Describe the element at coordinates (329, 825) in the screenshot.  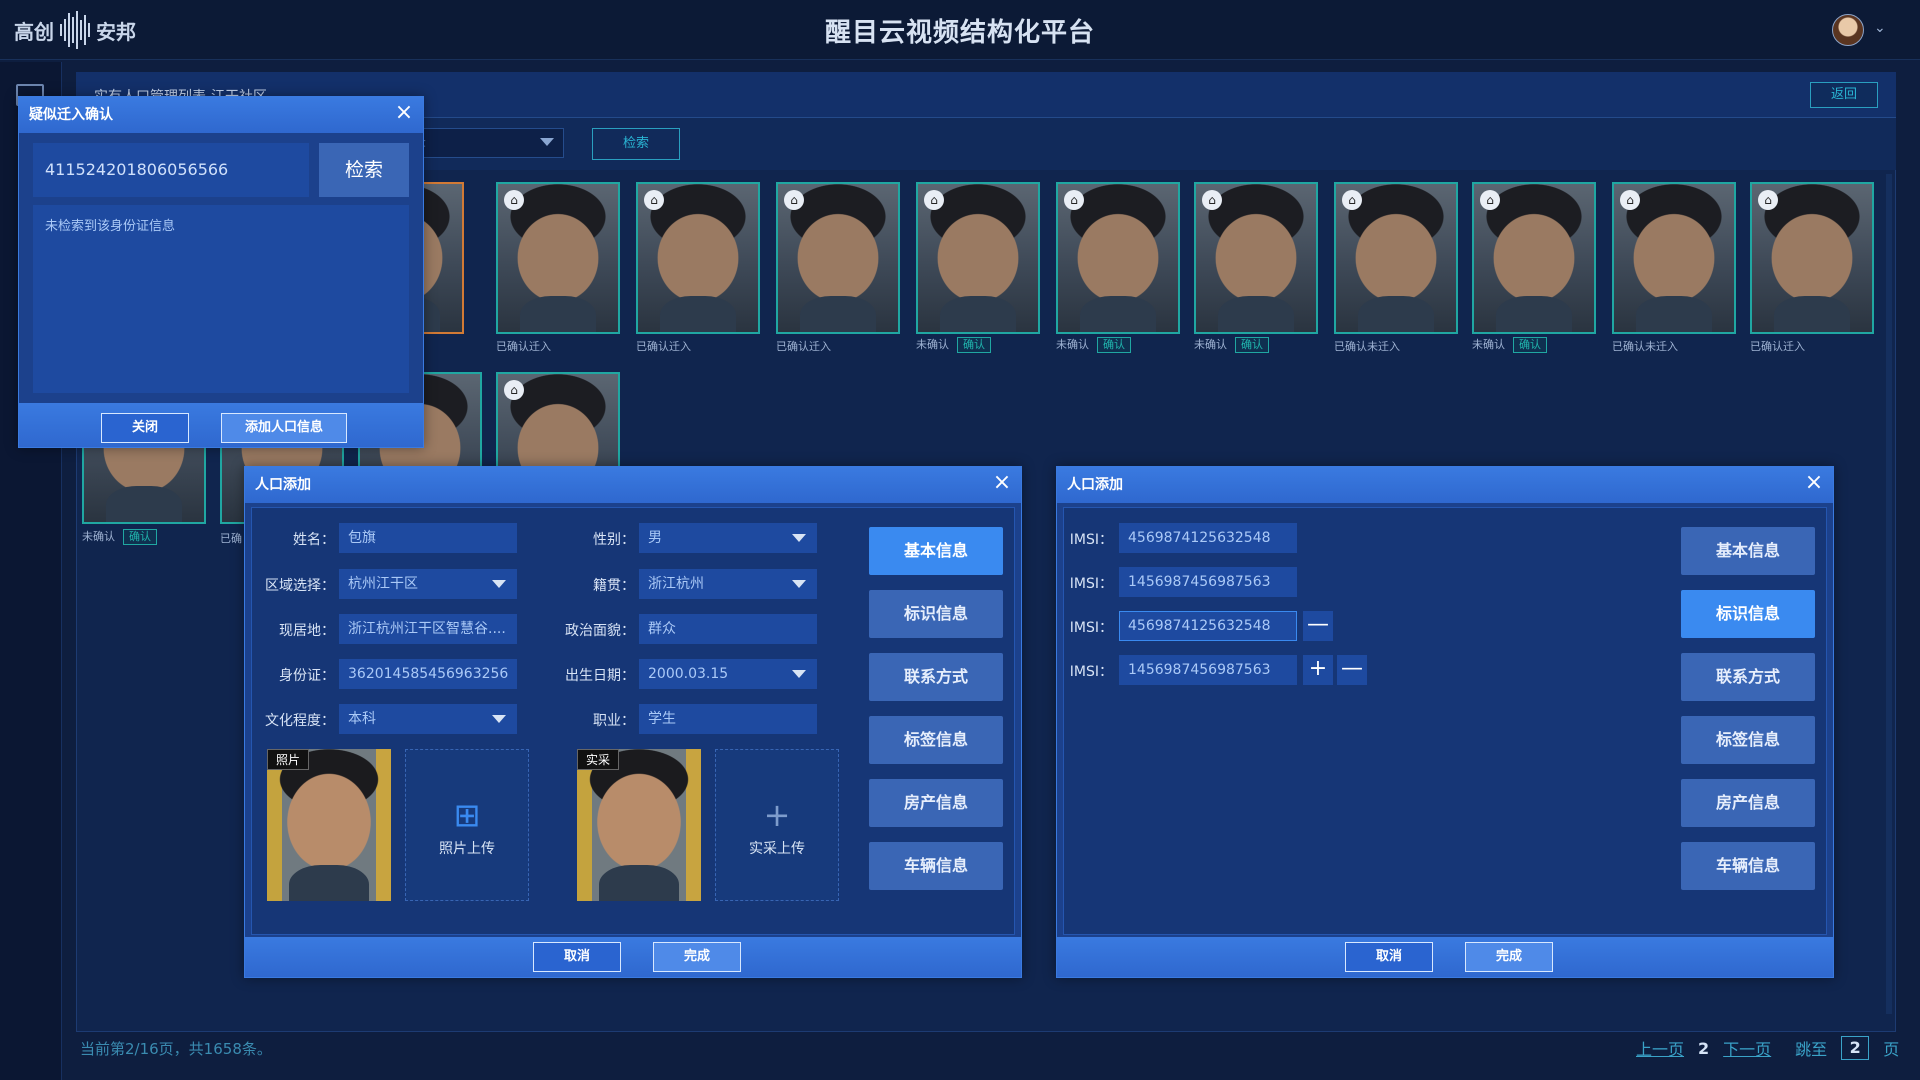
I see `id-photo: 照片` at that location.